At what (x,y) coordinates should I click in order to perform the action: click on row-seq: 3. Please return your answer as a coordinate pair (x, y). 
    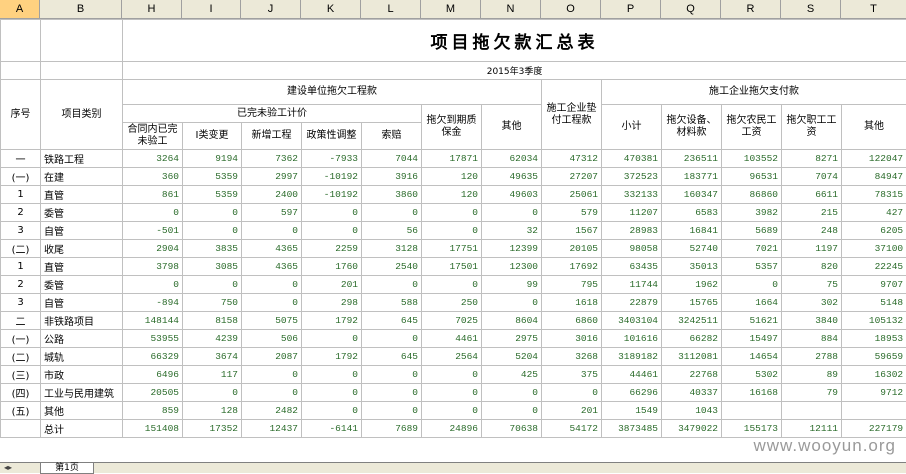
    Looking at the image, I should click on (21, 231).